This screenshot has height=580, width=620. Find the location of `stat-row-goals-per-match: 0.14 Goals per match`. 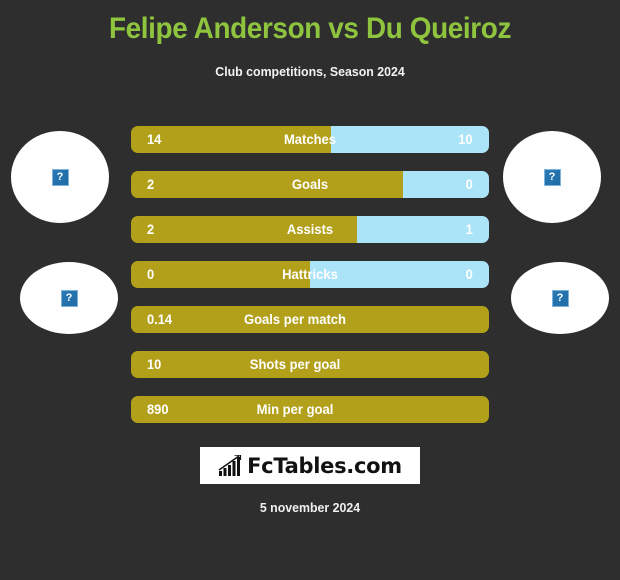

stat-row-goals-per-match: 0.14 Goals per match is located at coordinates (310, 319).